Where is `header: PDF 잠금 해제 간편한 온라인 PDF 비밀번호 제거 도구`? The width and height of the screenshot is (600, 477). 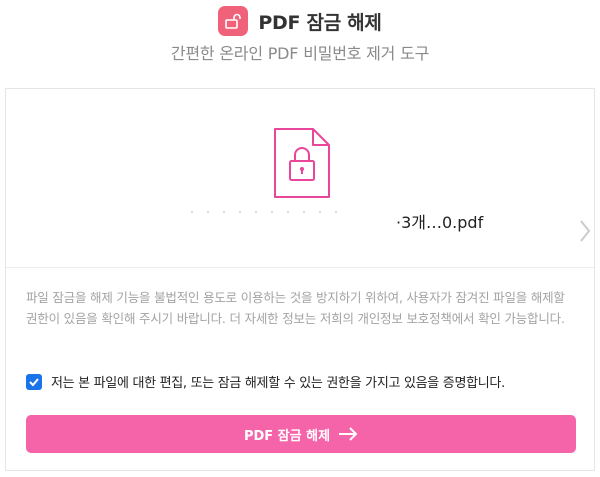 header: PDF 잠금 해제 간편한 온라인 PDF 비밀번호 제거 도구 is located at coordinates (300, 35).